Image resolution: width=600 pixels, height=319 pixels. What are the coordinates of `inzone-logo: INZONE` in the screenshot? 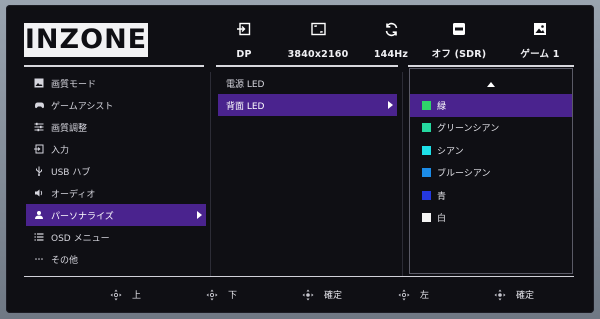 It's located at (86, 40).